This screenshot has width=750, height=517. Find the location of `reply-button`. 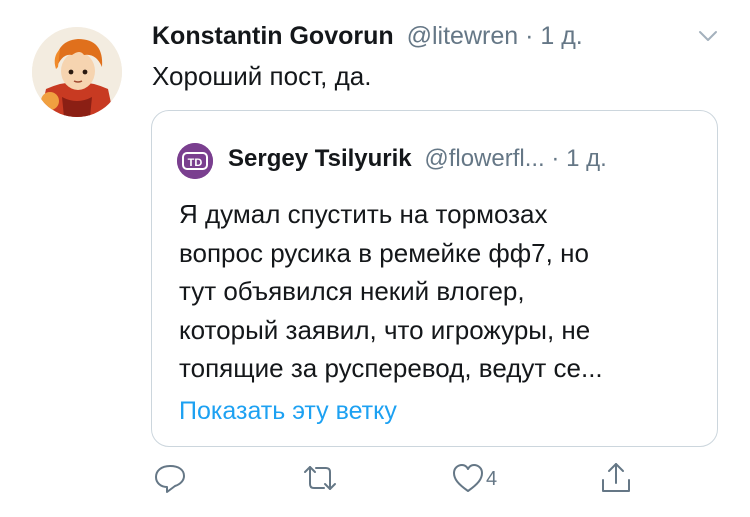

reply-button is located at coordinates (170, 478).